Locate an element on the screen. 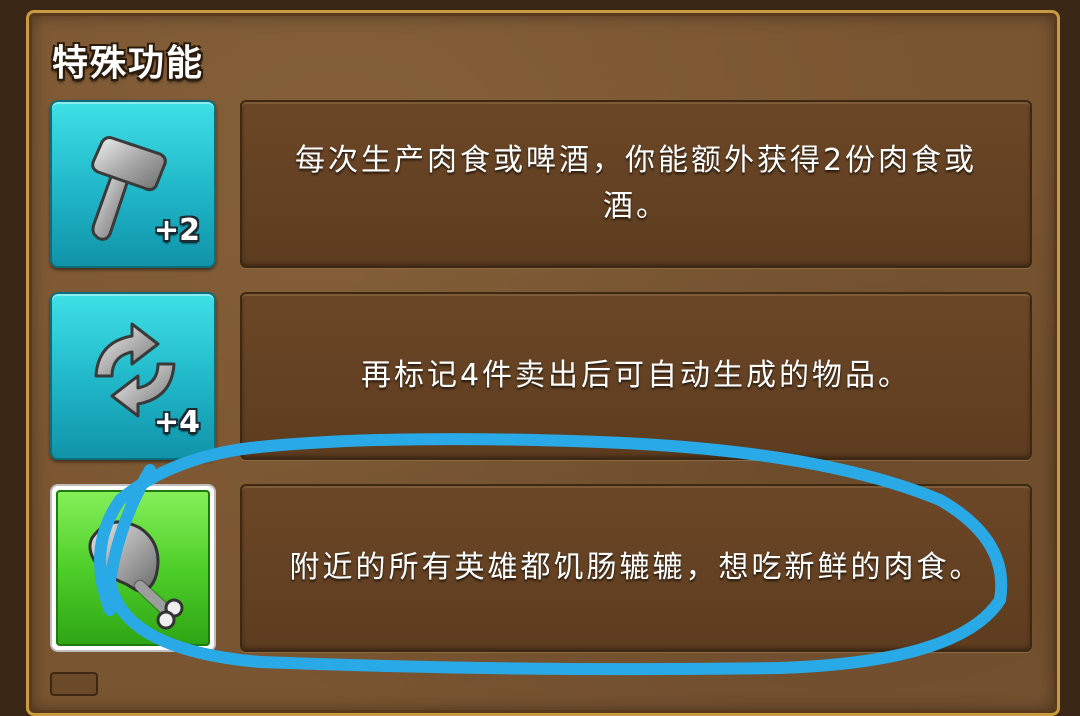  ability-description: 每次生产肉食或啤酒，你能额外获得2份肉食或酒。 is located at coordinates (636, 183).